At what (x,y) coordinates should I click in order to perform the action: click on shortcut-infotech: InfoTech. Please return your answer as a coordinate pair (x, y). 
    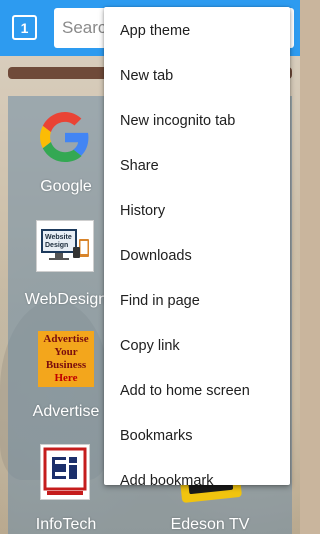
    Looking at the image, I should click on (66, 487).